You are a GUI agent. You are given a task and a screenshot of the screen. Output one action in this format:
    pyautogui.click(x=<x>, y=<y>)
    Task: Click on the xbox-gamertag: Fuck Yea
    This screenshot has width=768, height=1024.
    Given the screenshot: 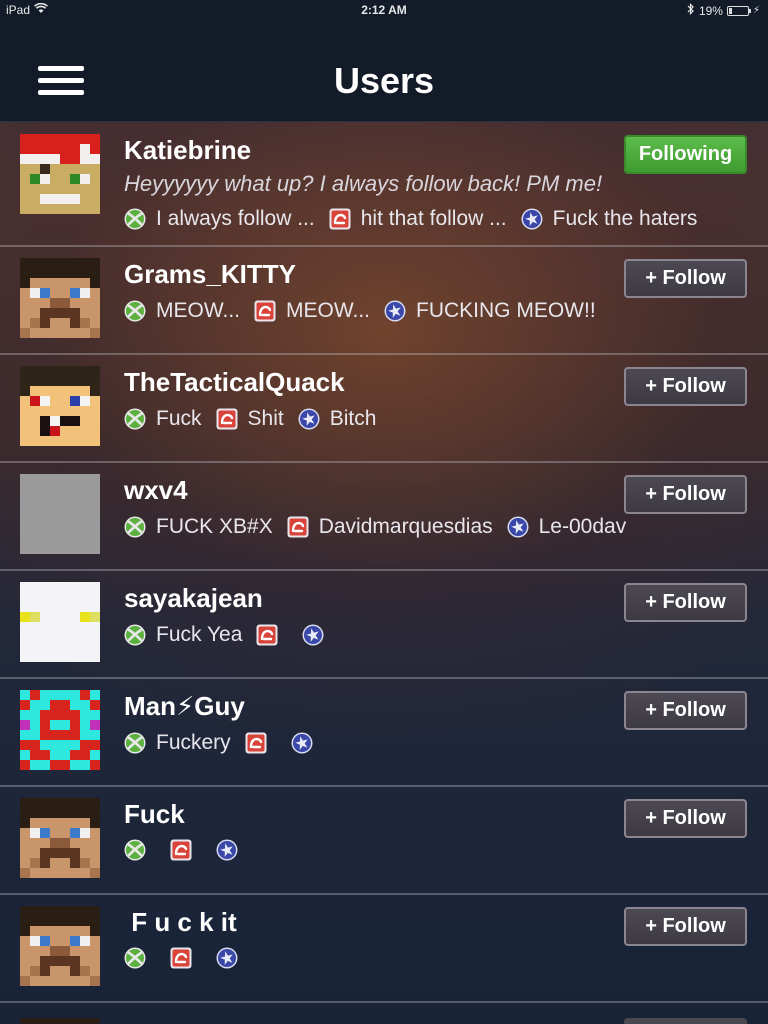 What is the action you would take?
    pyautogui.click(x=199, y=634)
    